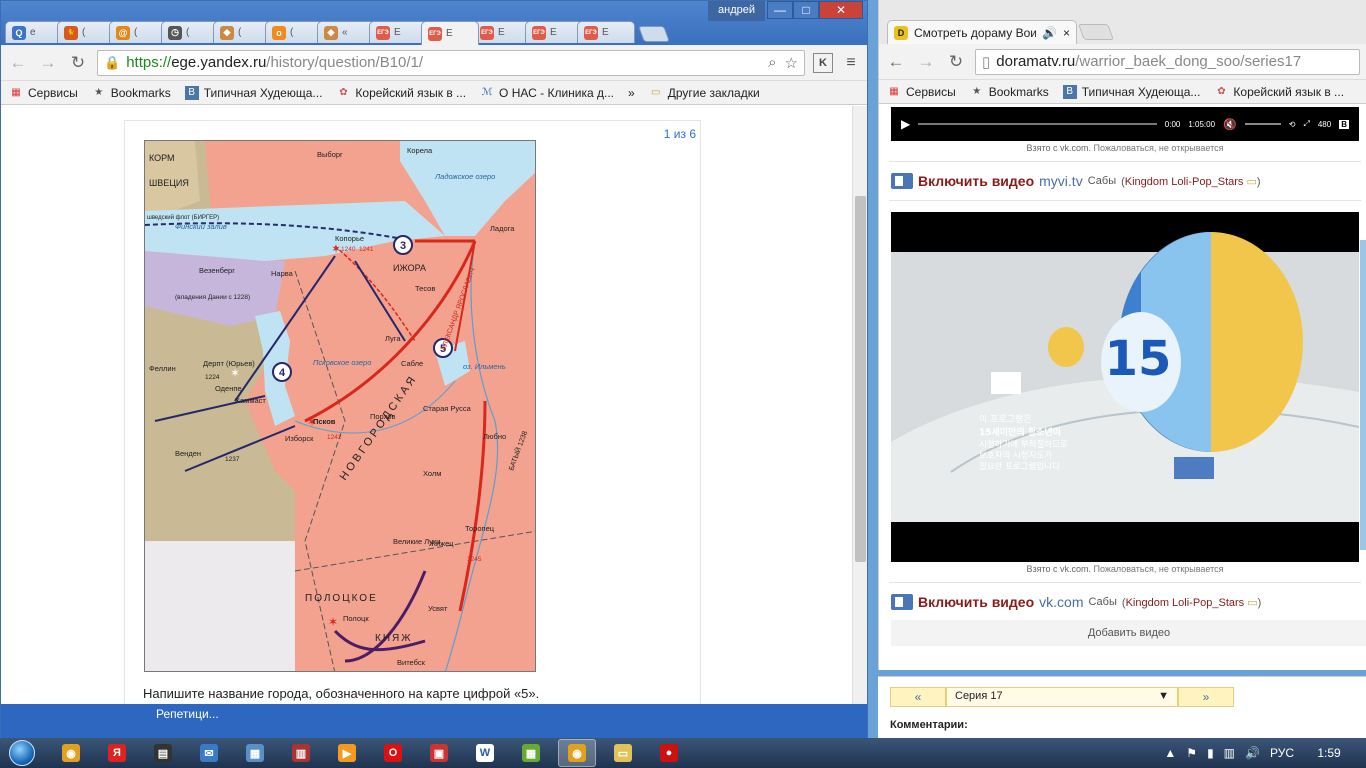 The image size is (1366, 768). I want to click on browser-tab: о(, so click(294, 32).